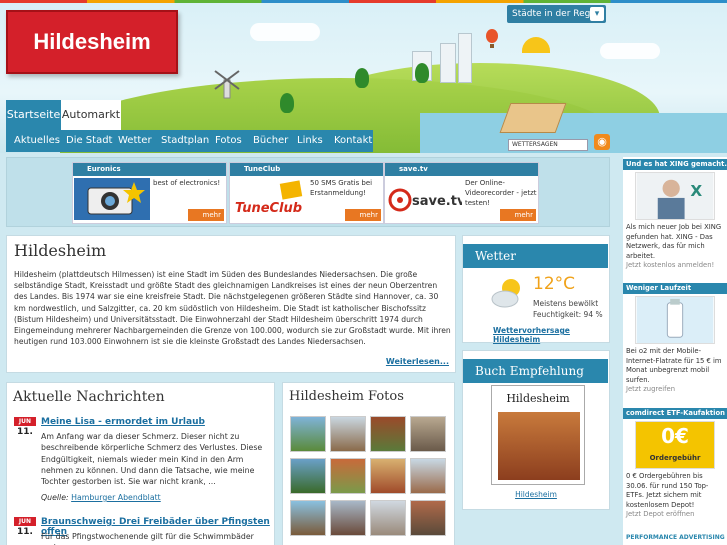 The height and width of the screenshot is (545, 727). Describe the element at coordinates (675, 390) in the screenshot. I see `sidebar-ad-cta: Jetzt zugreifen` at that location.